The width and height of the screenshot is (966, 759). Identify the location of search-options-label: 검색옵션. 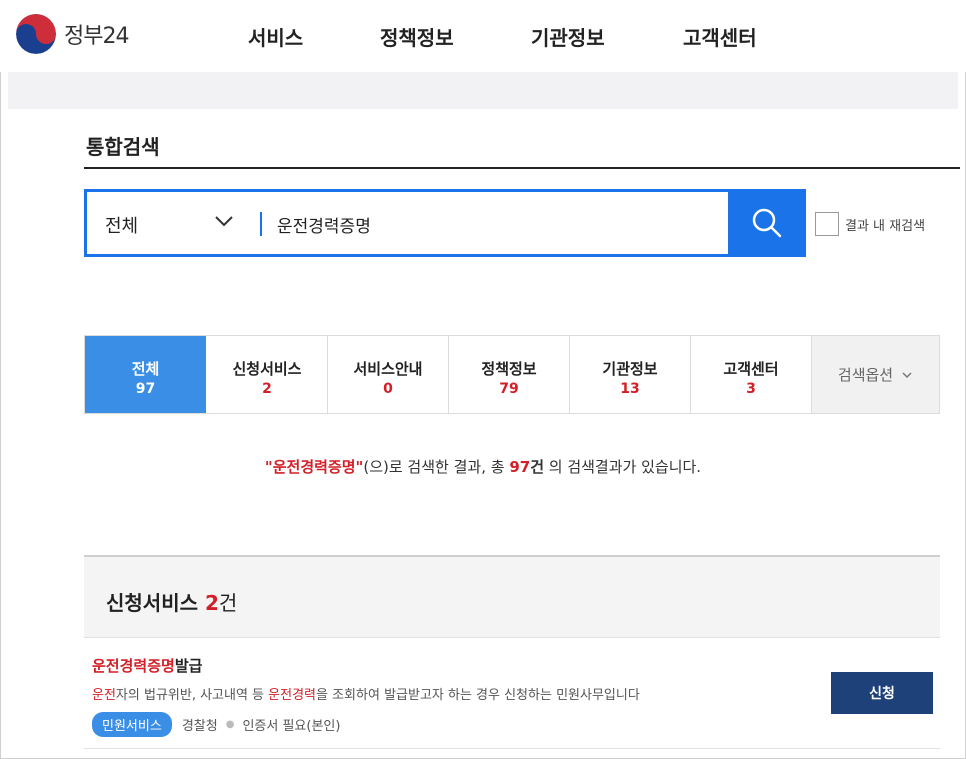
(865, 375).